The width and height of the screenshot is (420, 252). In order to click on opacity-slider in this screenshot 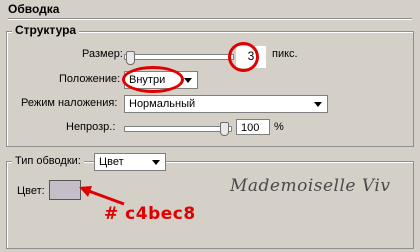, I will do `click(178, 129)`.